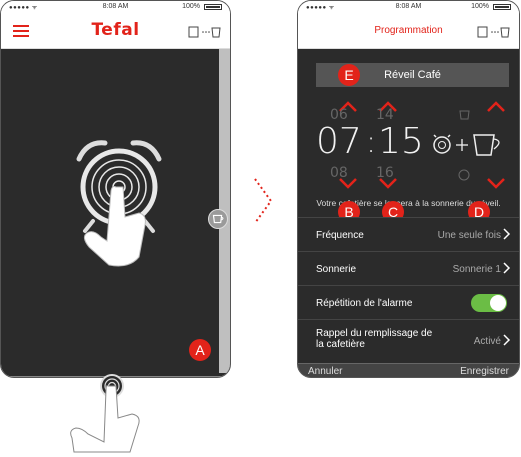 This screenshot has height=457, width=521. Describe the element at coordinates (466, 145) in the screenshot. I see `alarm-plus-coffee-icon` at that location.